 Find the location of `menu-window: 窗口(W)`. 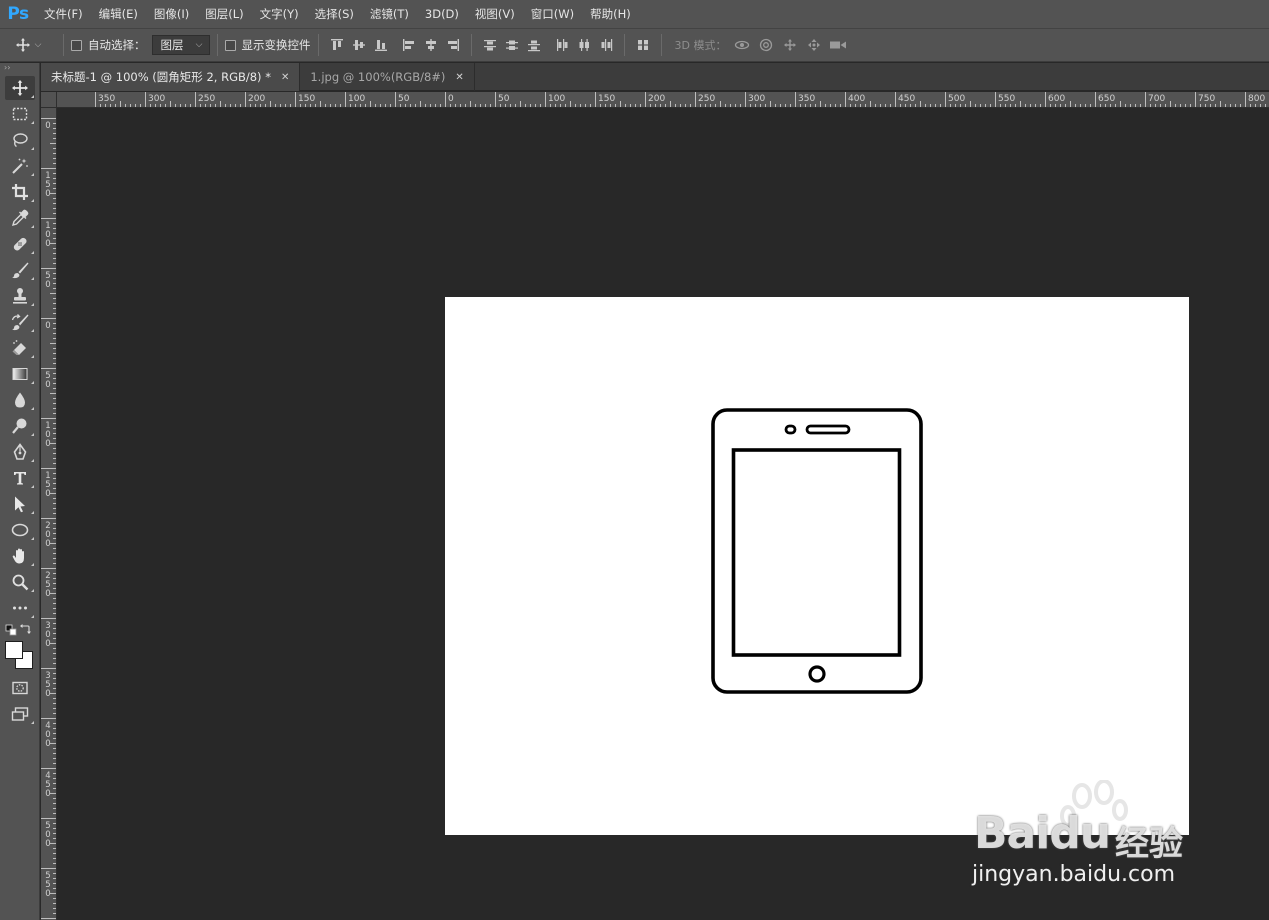

menu-window: 窗口(W) is located at coordinates (552, 14).